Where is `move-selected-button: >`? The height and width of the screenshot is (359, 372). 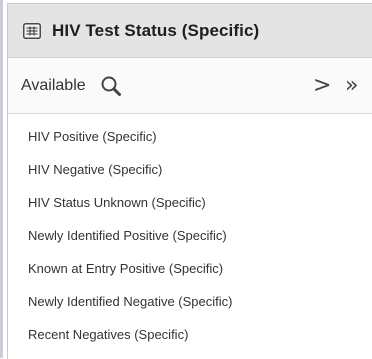 move-selected-button: > is located at coordinates (322, 85).